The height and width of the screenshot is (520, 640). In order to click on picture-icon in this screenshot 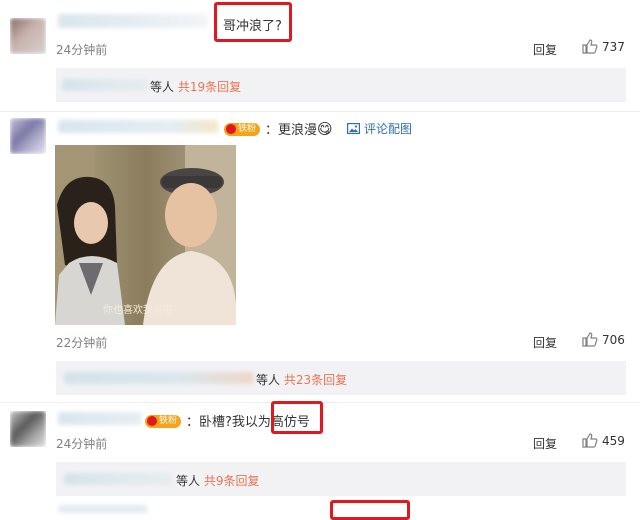, I will do `click(353, 128)`.